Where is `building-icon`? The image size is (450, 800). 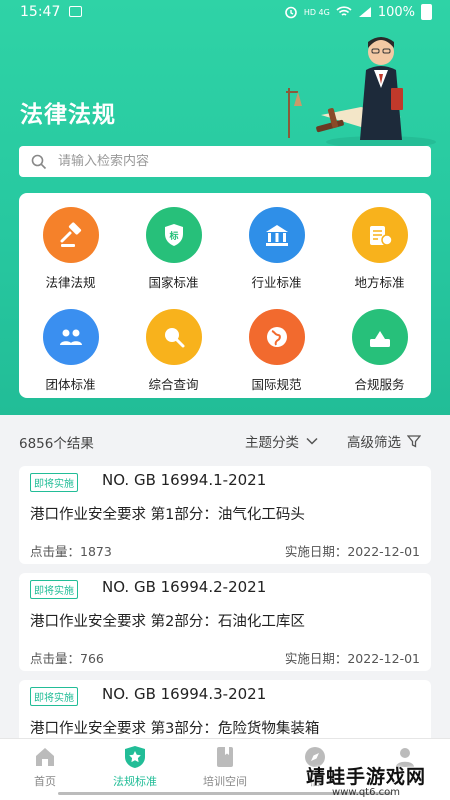
building-icon is located at coordinates (276, 235).